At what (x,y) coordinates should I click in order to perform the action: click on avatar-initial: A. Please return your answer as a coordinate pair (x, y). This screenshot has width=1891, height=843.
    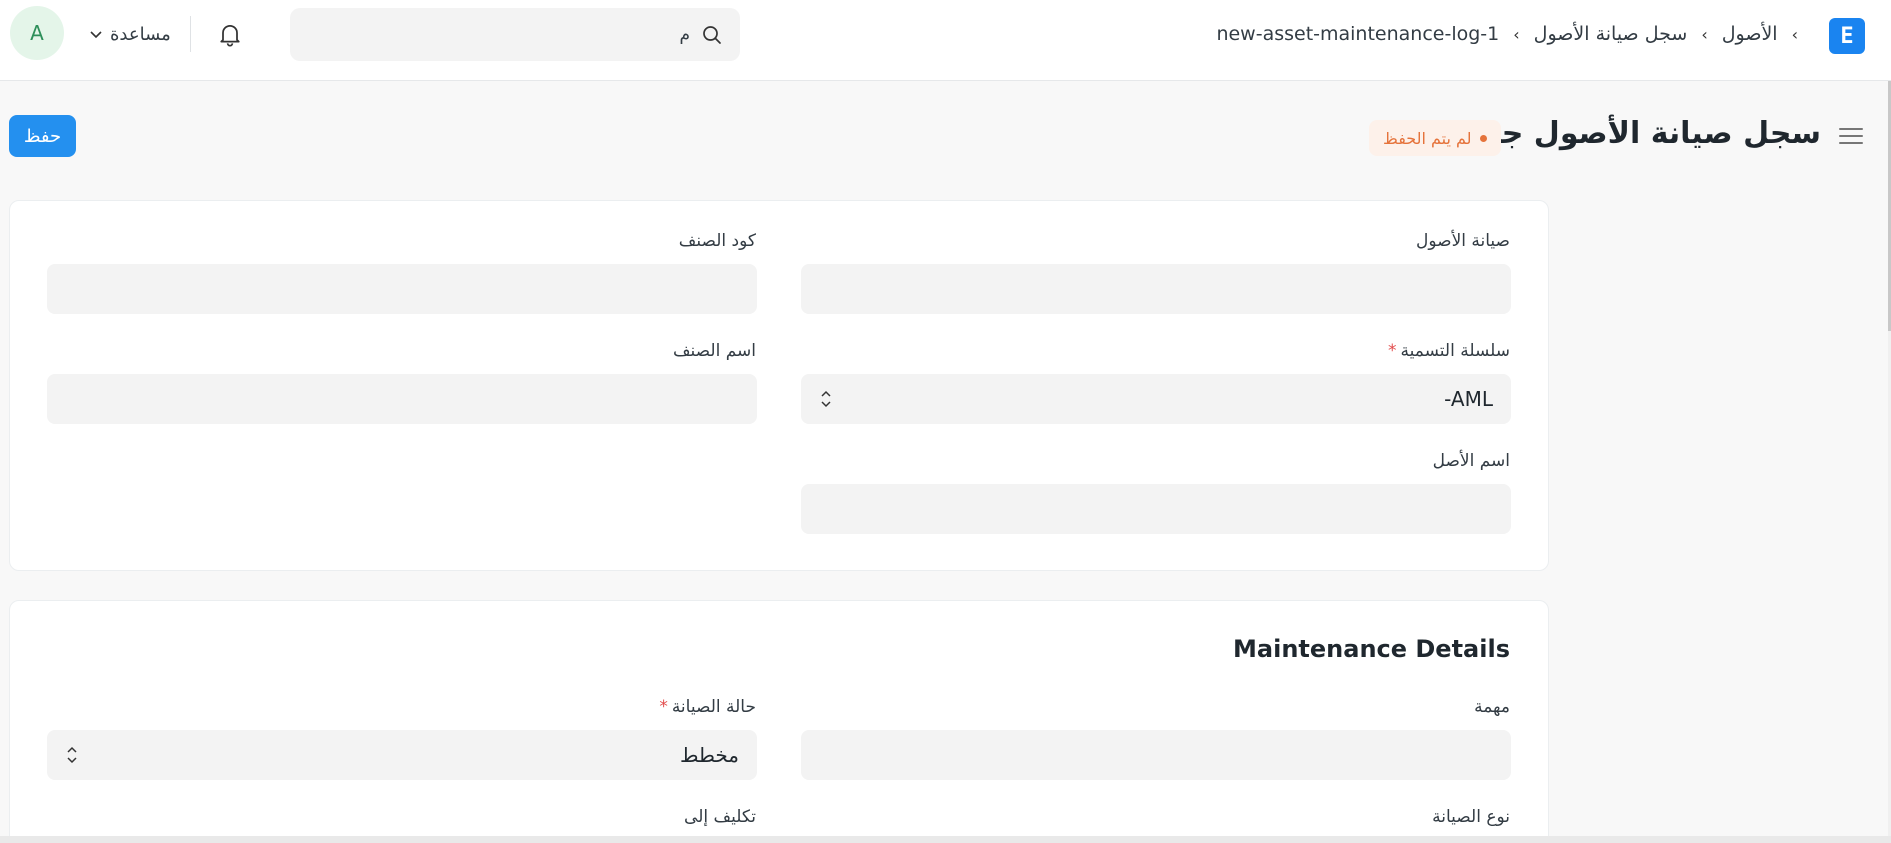
    Looking at the image, I should click on (37, 33).